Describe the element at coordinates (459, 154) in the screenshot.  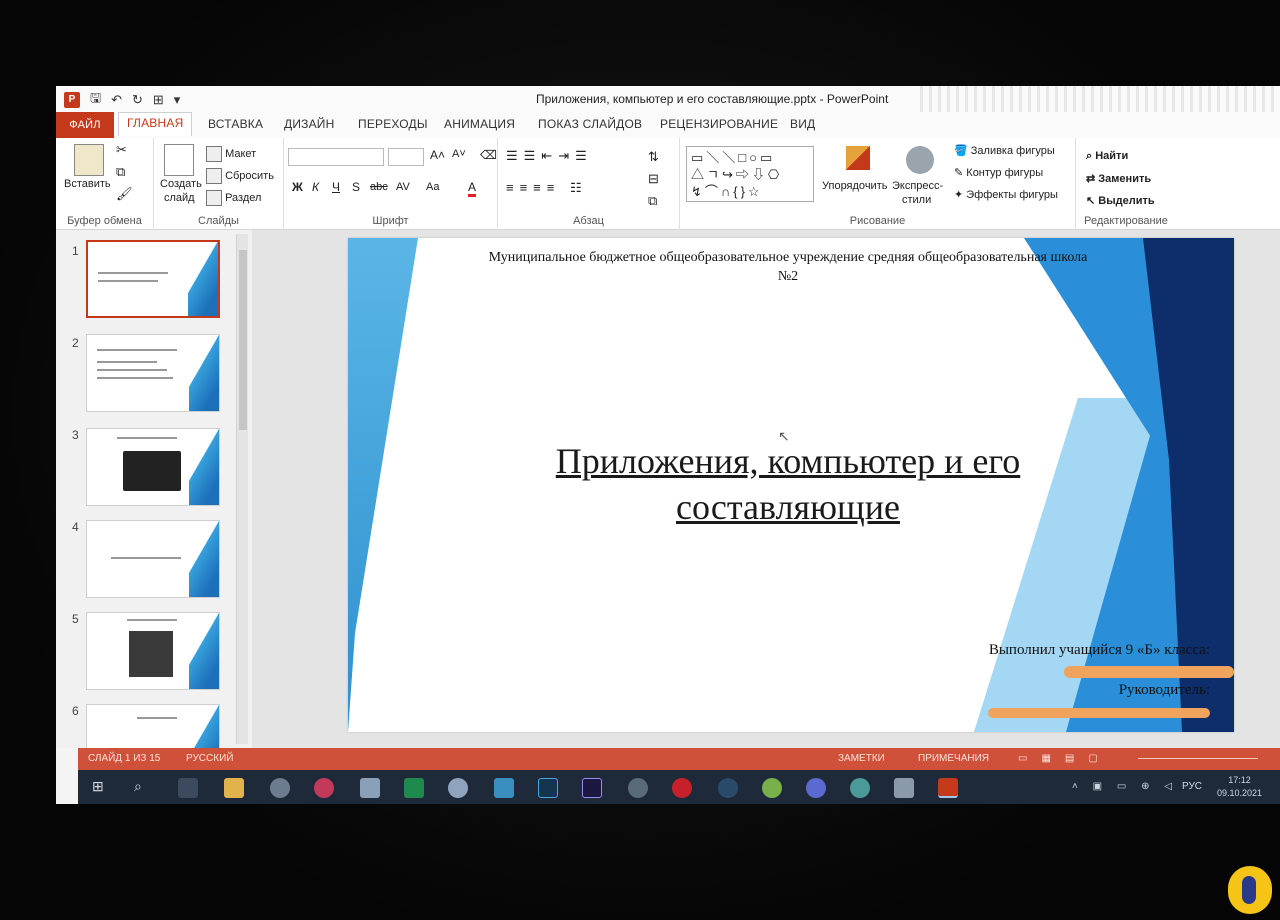
I see `shrink-font-icon: A˅` at that location.